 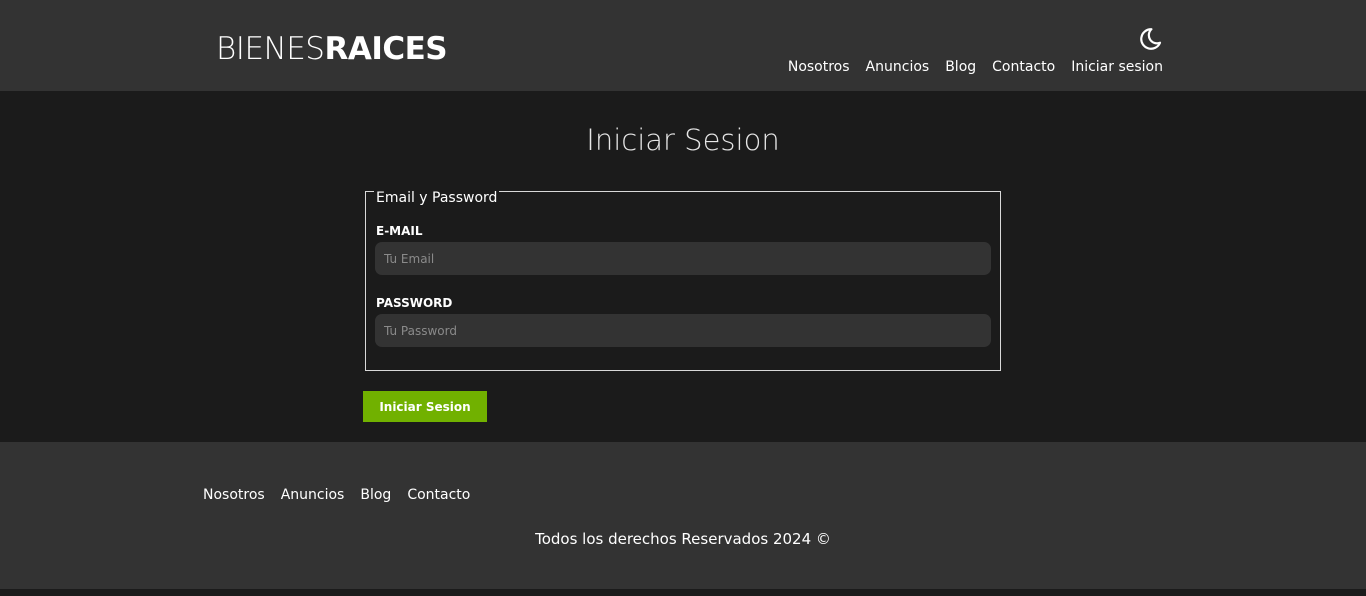 I want to click on copyright-text: Todos los derechos Reservados 2024 ©, so click(x=683, y=539).